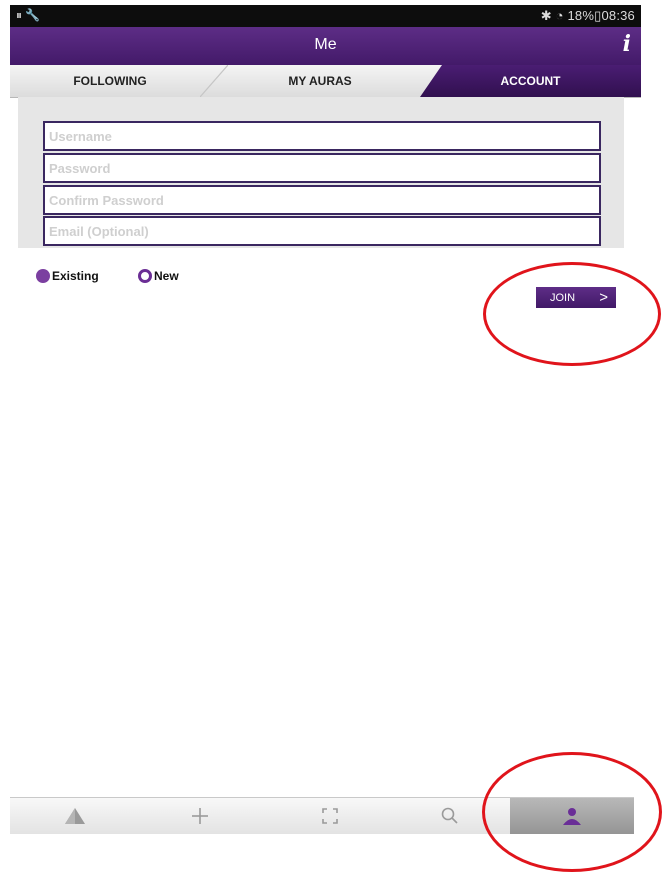 Image resolution: width=662 pixels, height=875 pixels. Describe the element at coordinates (28, 15) in the screenshot. I see `status-left-icons: ⏸︎ 🔧` at that location.